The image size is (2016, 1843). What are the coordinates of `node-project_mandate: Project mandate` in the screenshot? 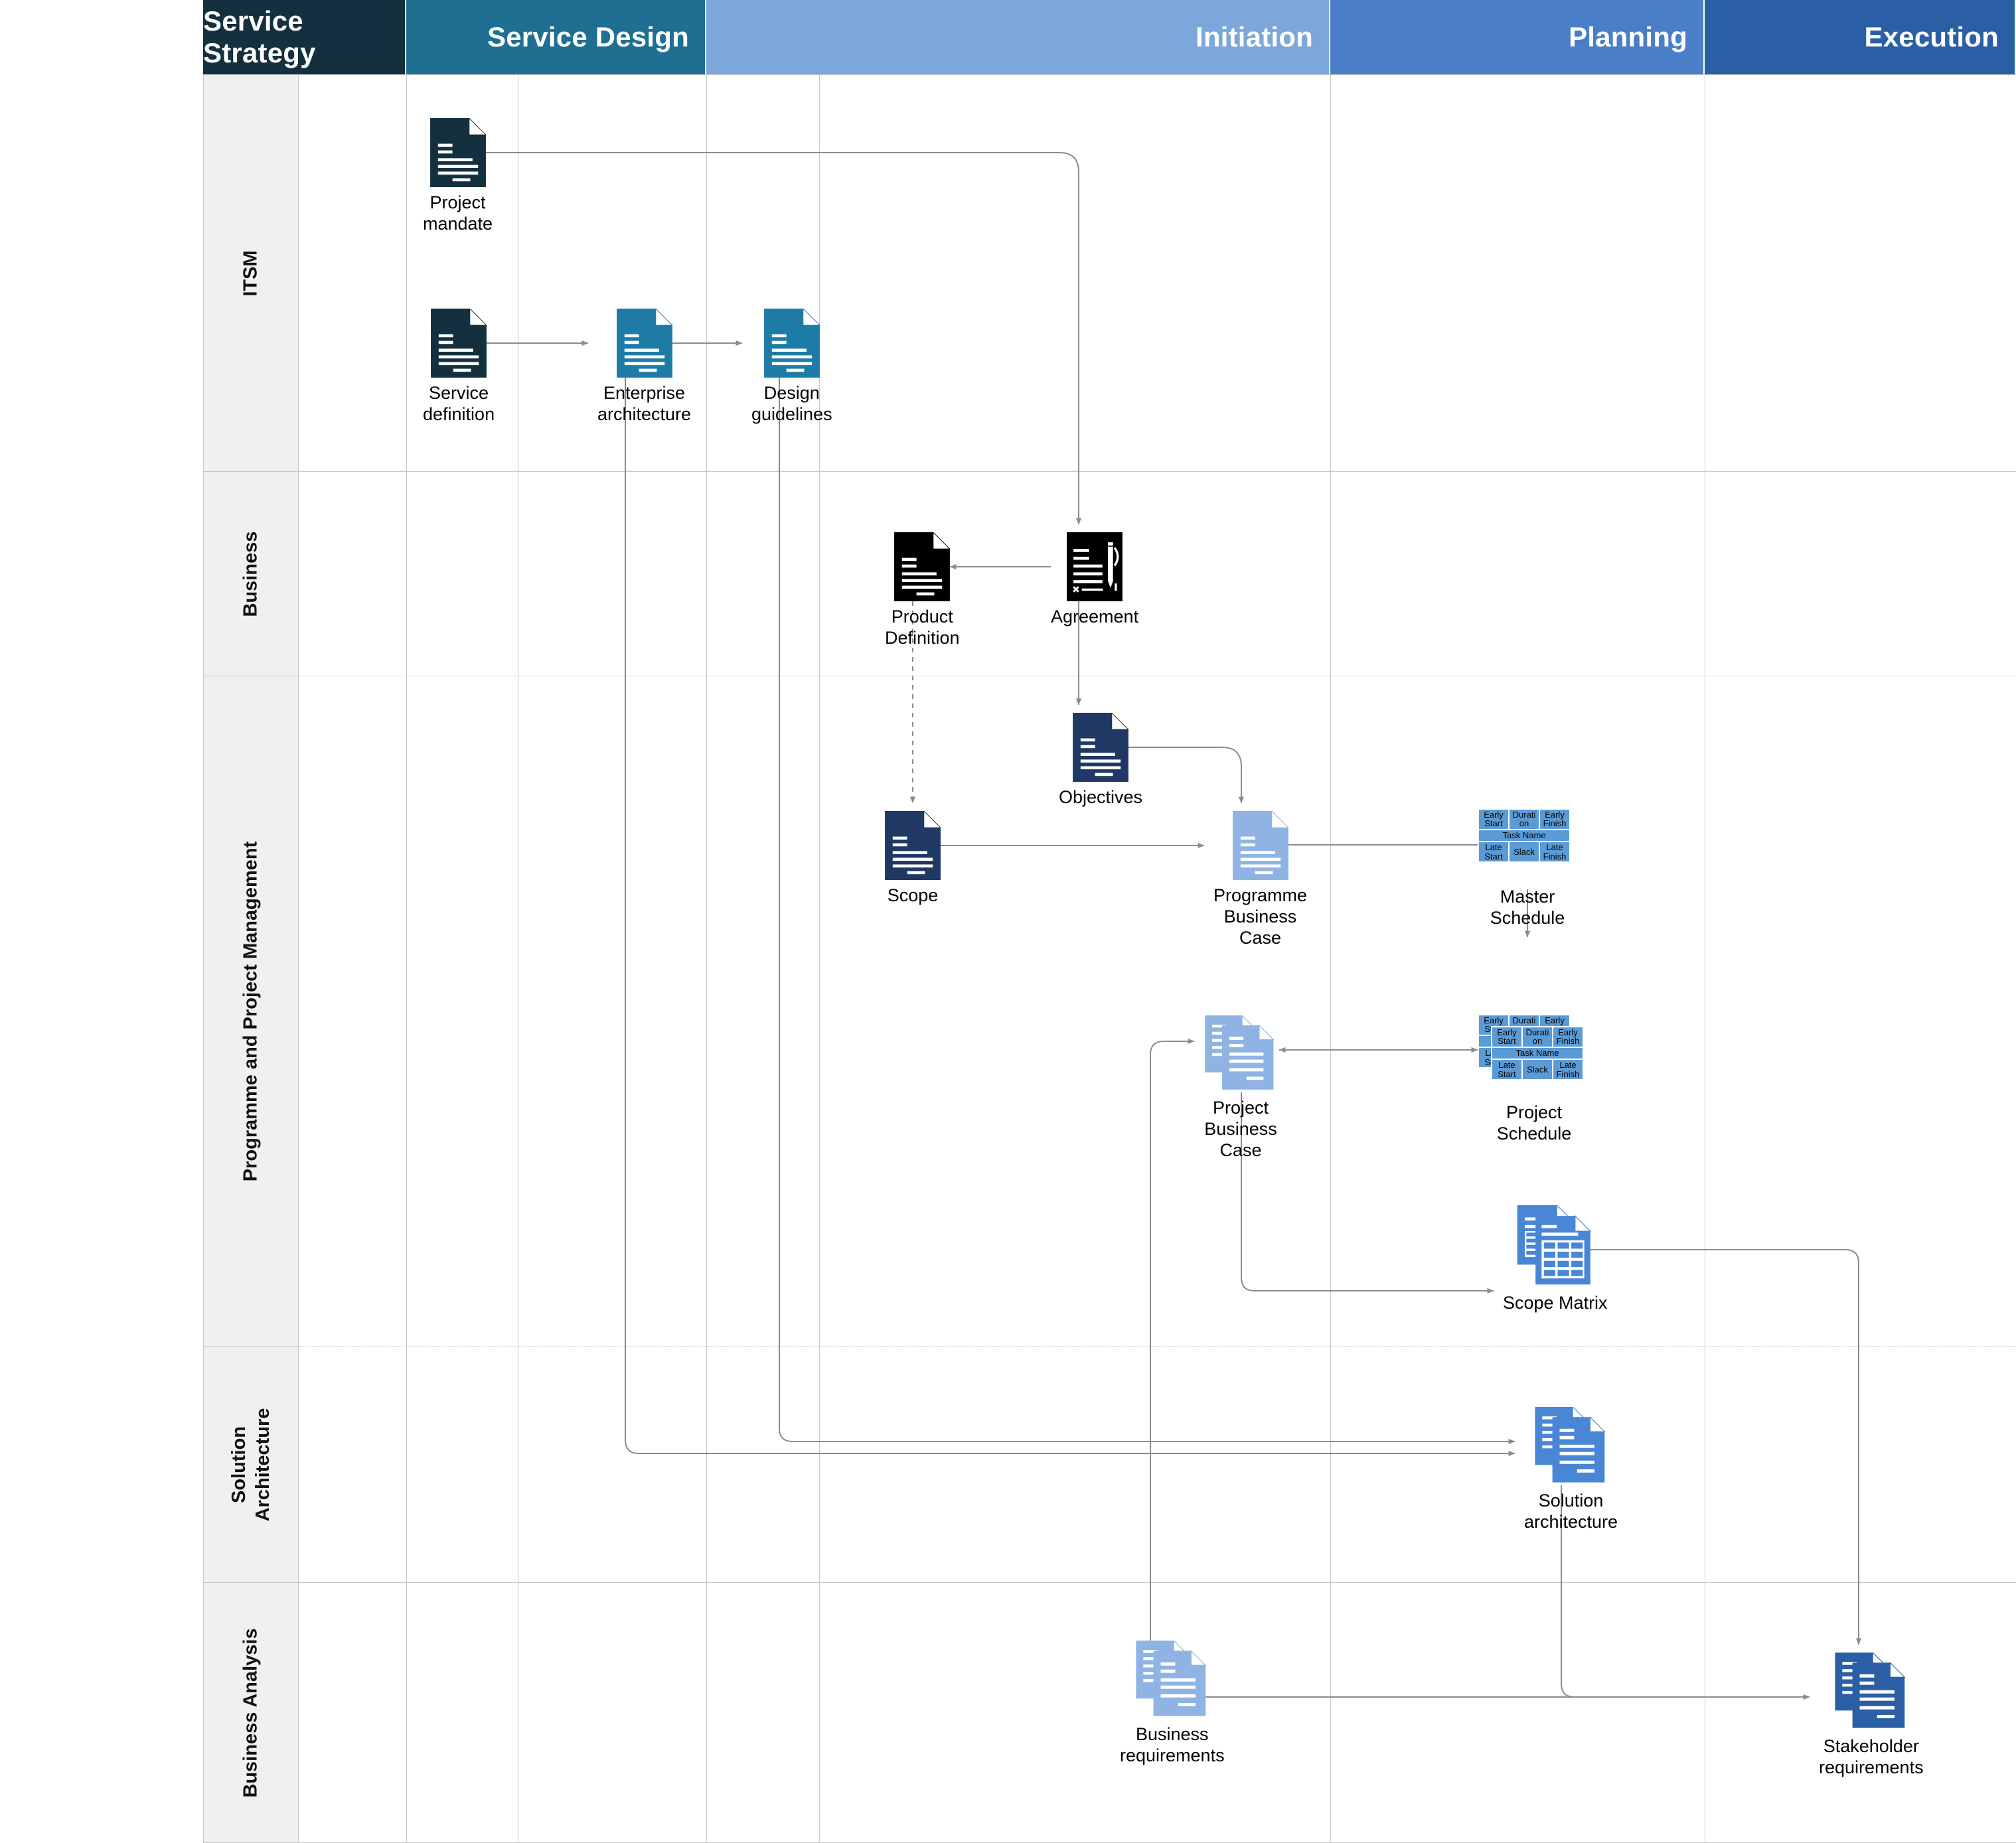 It's located at (458, 176).